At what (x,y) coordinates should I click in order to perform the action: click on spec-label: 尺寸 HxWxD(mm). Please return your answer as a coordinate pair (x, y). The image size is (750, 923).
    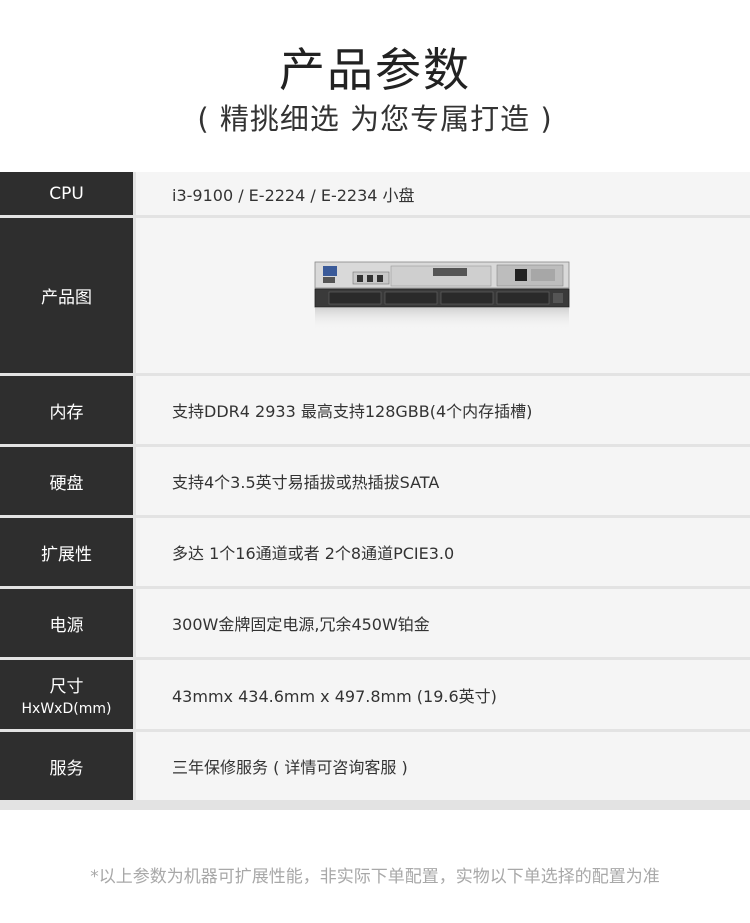
    Looking at the image, I should click on (68, 694).